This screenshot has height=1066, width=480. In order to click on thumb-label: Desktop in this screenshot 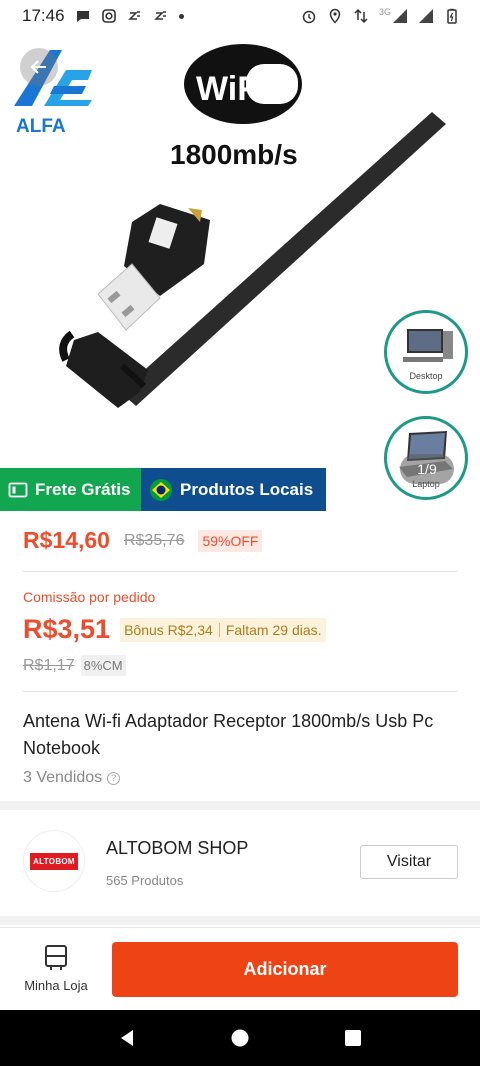, I will do `click(426, 376)`.